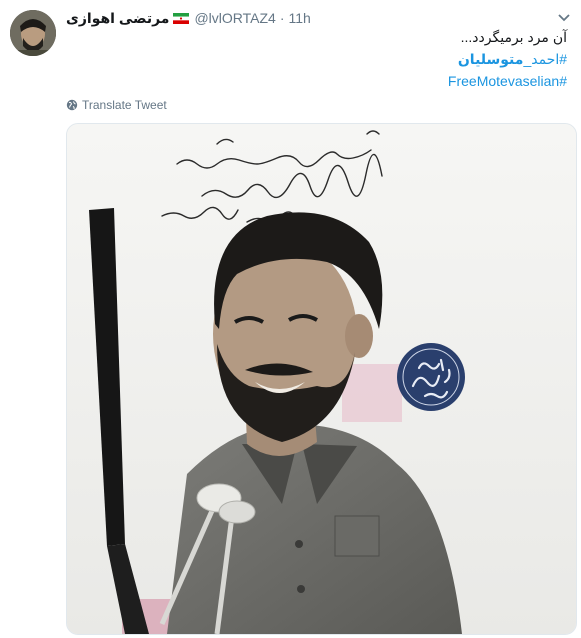  What do you see at coordinates (507, 81) in the screenshot?
I see `hashtag-text: #FreeMotevaselian` at bounding box center [507, 81].